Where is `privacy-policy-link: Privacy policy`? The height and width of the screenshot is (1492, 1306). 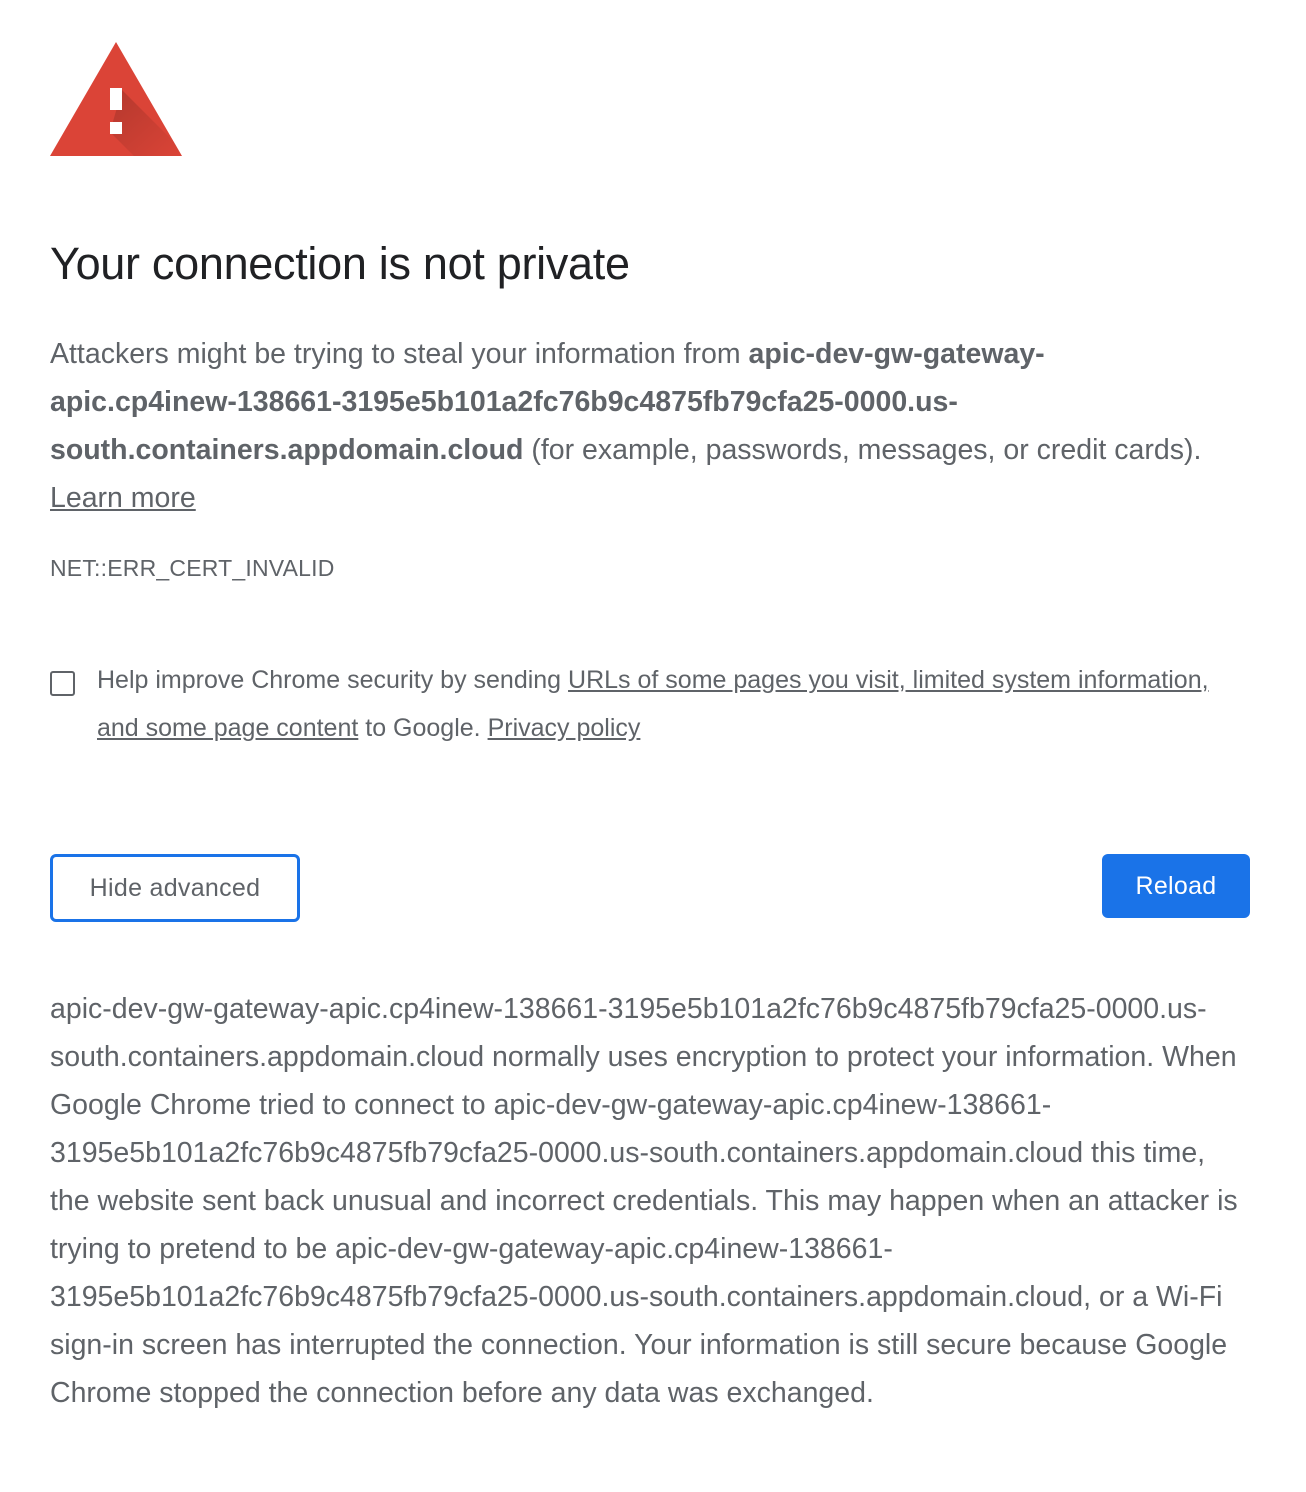
privacy-policy-link: Privacy policy is located at coordinates (564, 728).